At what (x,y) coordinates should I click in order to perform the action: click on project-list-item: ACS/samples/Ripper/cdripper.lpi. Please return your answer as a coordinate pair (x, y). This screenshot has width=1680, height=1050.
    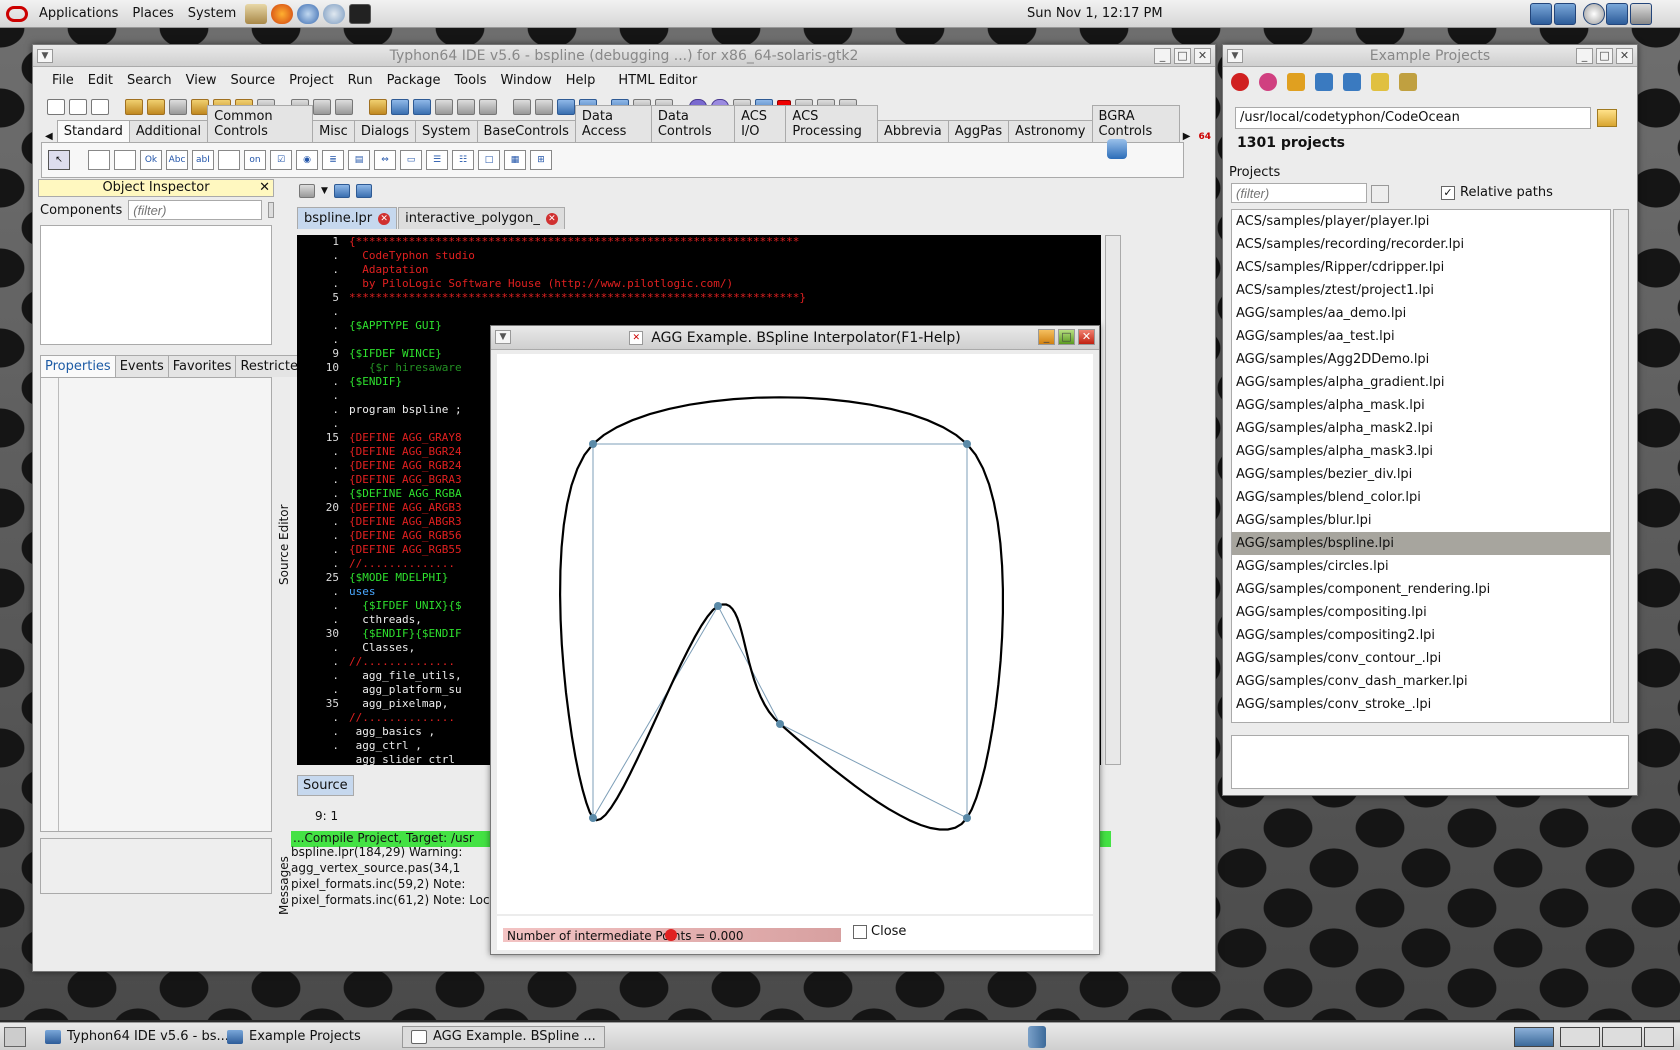
    Looking at the image, I should click on (1421, 267).